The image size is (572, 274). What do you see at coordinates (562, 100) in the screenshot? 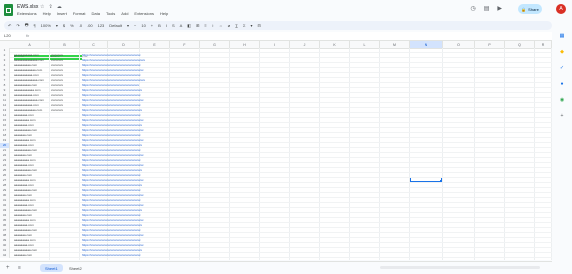
I see `maps-icon: ◉` at bounding box center [562, 100].